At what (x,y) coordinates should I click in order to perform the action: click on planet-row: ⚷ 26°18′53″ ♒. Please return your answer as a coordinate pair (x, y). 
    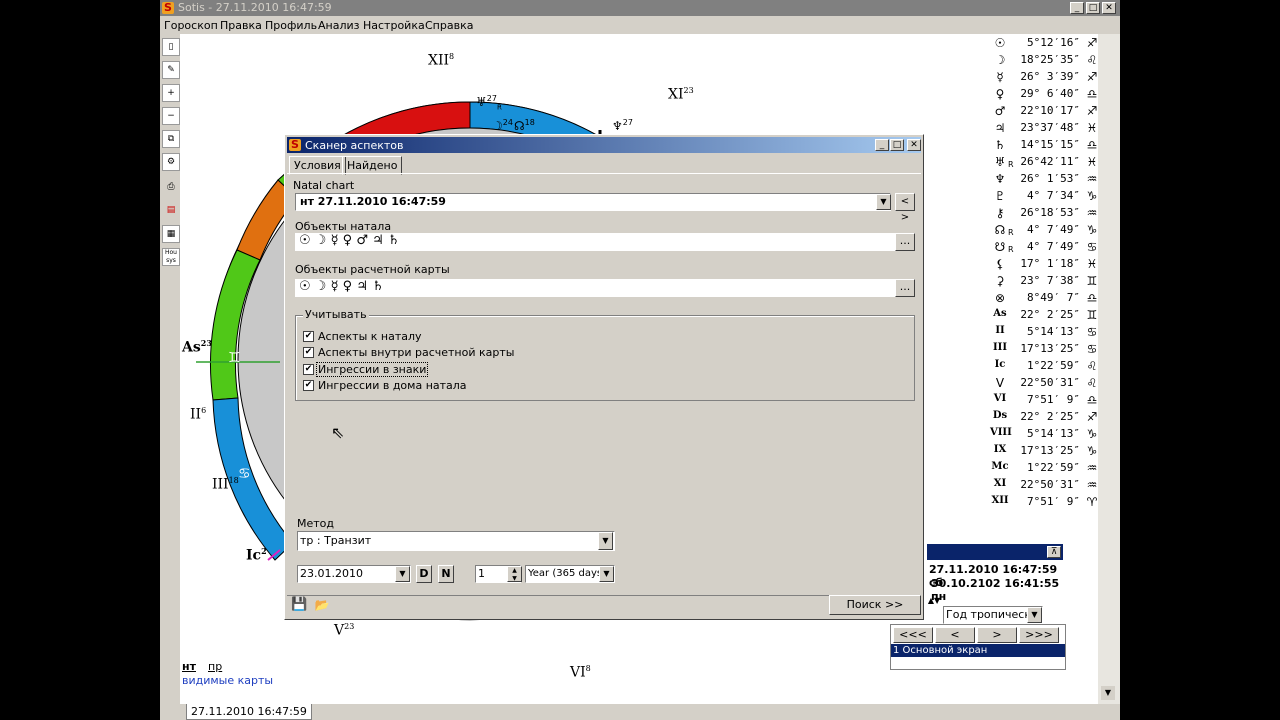
    Looking at the image, I should click on (1045, 214).